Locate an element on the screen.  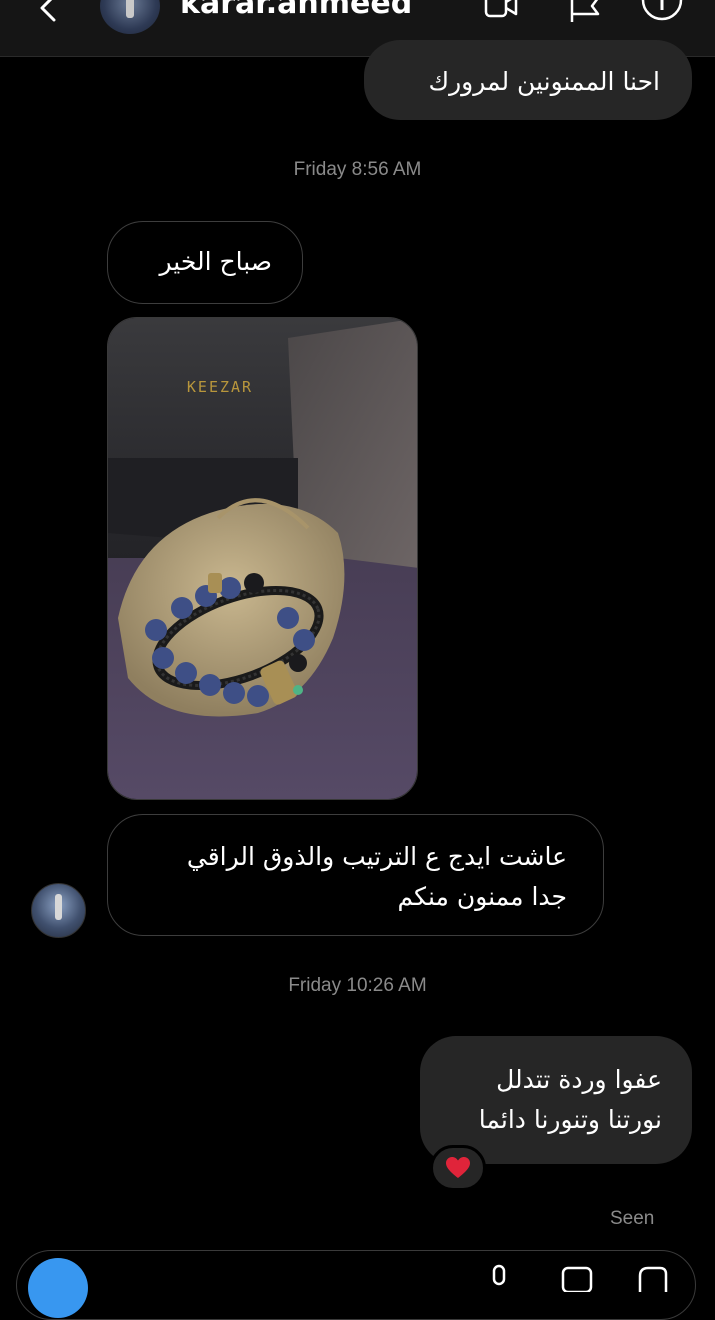
sender-avatar is located at coordinates (58, 910).